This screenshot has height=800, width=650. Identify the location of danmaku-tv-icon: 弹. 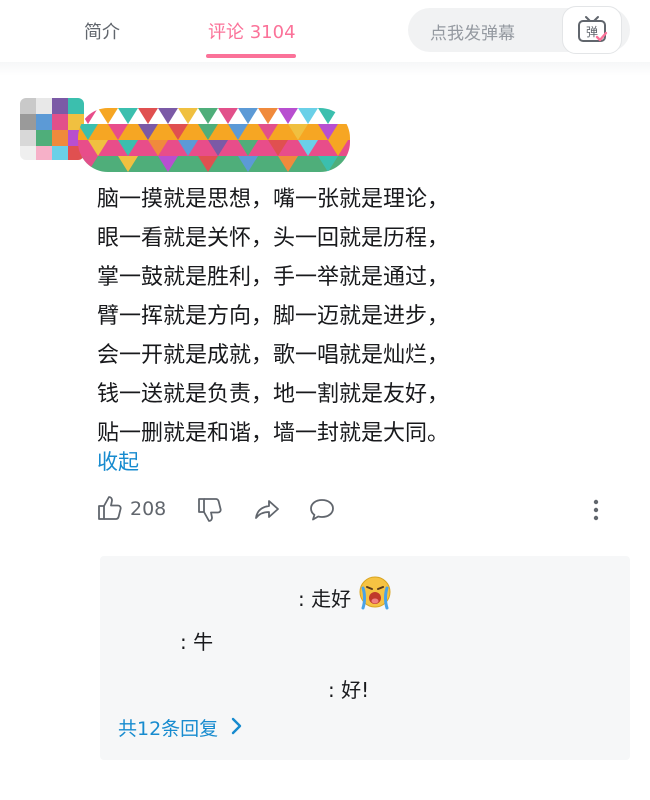
(593, 29).